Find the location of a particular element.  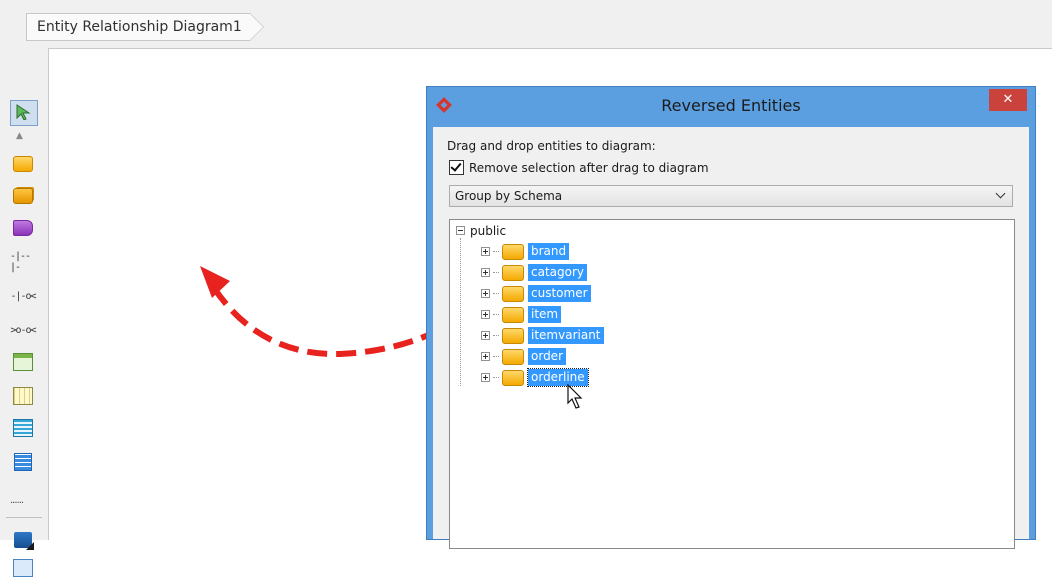

one-to-one-relationship-button: -|--|- is located at coordinates (23, 262).